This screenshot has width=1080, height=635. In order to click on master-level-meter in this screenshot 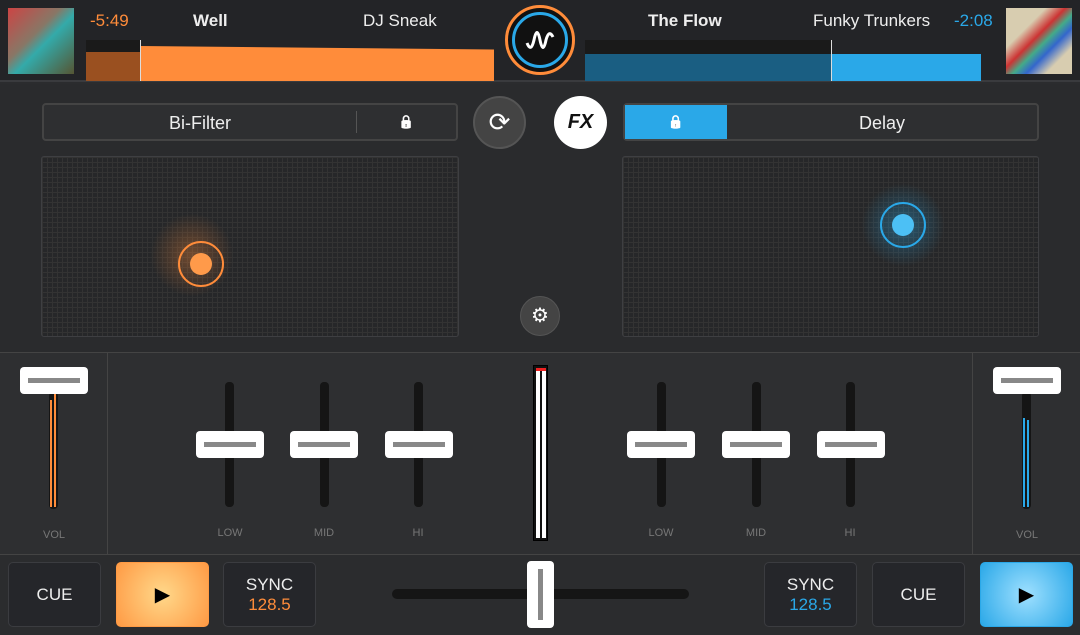, I will do `click(540, 453)`.